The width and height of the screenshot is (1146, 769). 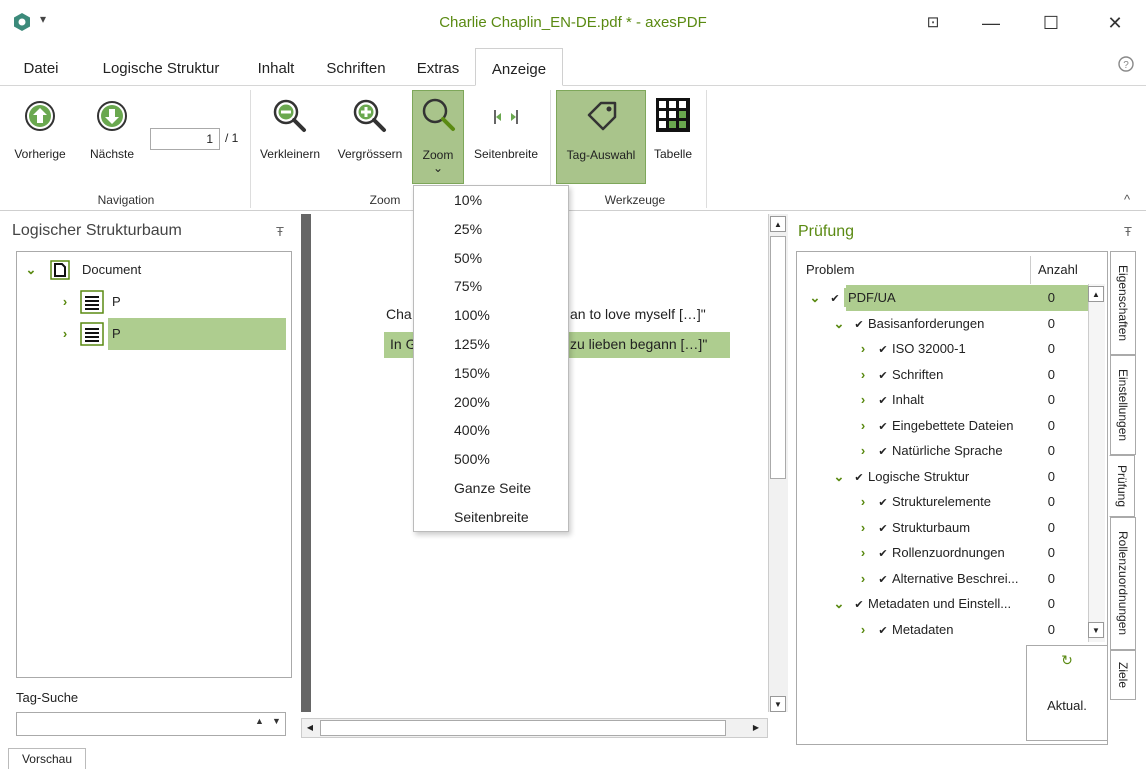 I want to click on menu-extras: Extras, so click(x=438, y=67).